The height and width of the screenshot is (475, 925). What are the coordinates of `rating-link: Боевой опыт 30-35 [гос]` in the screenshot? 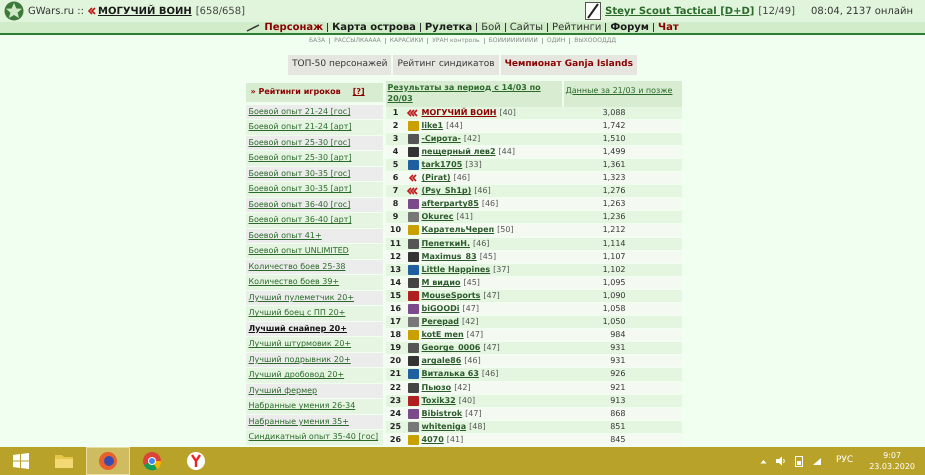 It's located at (299, 174).